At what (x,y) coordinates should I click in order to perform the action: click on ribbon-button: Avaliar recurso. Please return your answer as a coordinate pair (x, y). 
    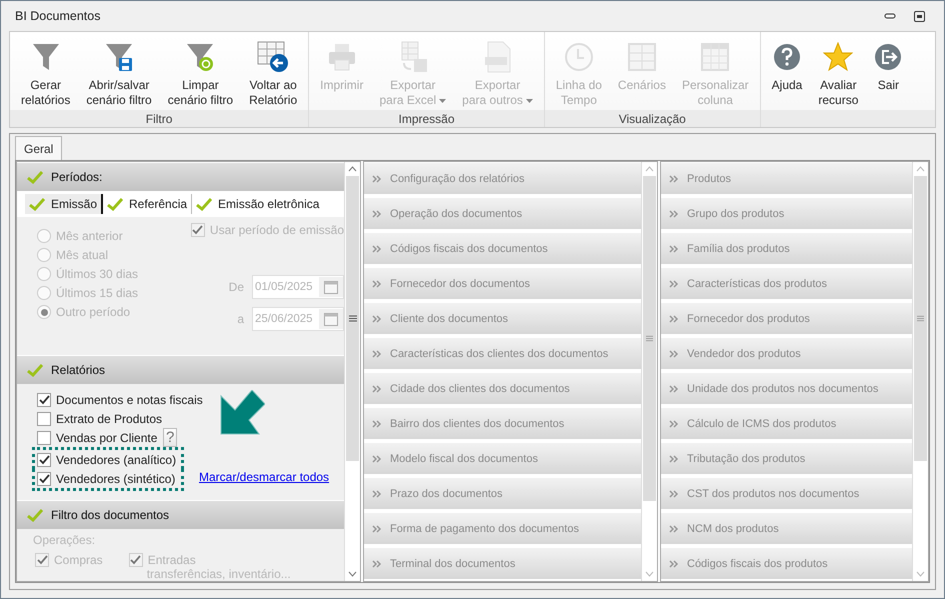
    Looking at the image, I should click on (838, 74).